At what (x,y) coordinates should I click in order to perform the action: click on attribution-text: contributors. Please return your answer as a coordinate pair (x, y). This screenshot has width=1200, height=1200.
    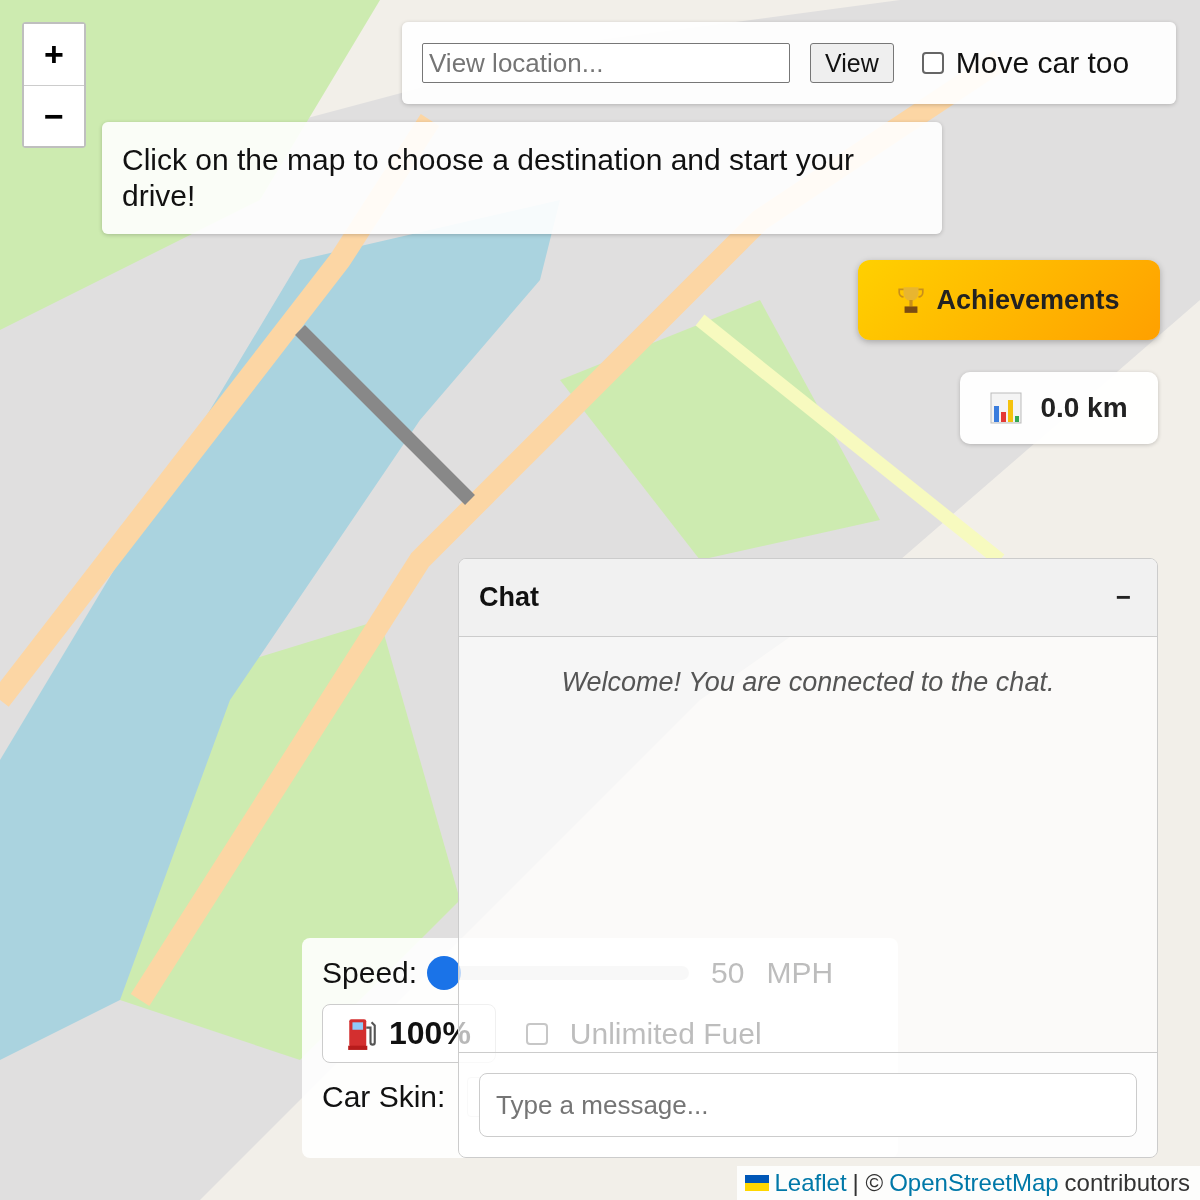
    Looking at the image, I should click on (1127, 1183).